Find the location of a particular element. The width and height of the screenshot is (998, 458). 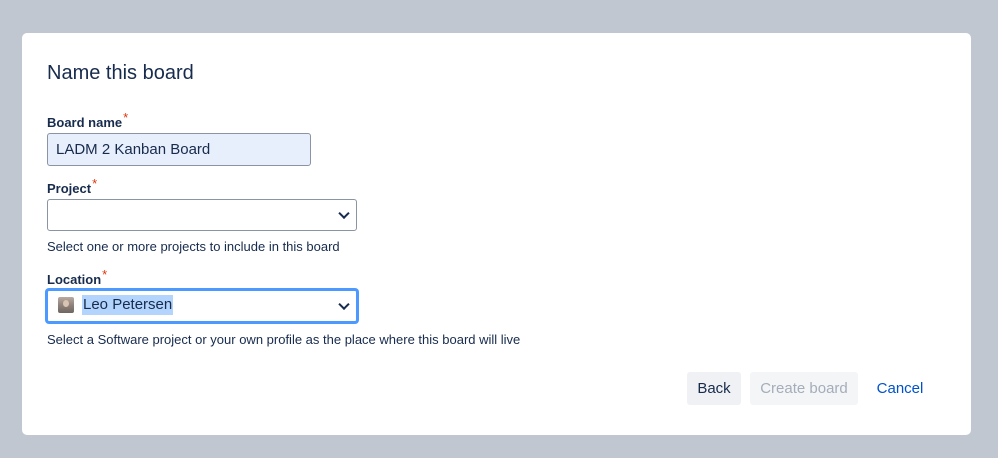

location-select: Leo Petersen is located at coordinates (202, 306).